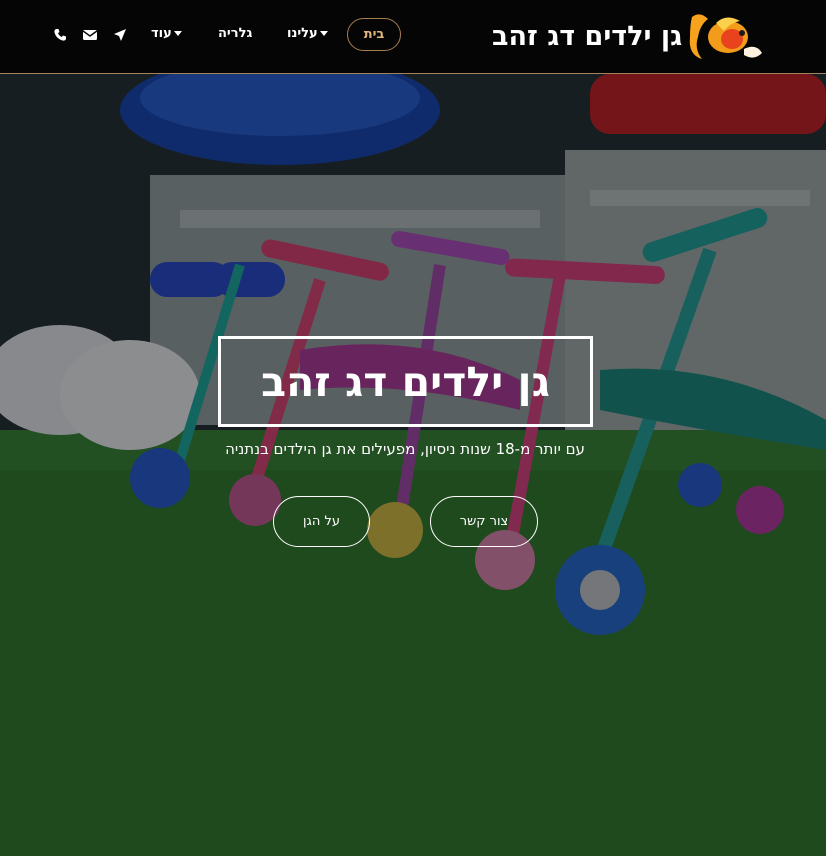 The height and width of the screenshot is (856, 826). I want to click on envelope-icon, so click(90, 35).